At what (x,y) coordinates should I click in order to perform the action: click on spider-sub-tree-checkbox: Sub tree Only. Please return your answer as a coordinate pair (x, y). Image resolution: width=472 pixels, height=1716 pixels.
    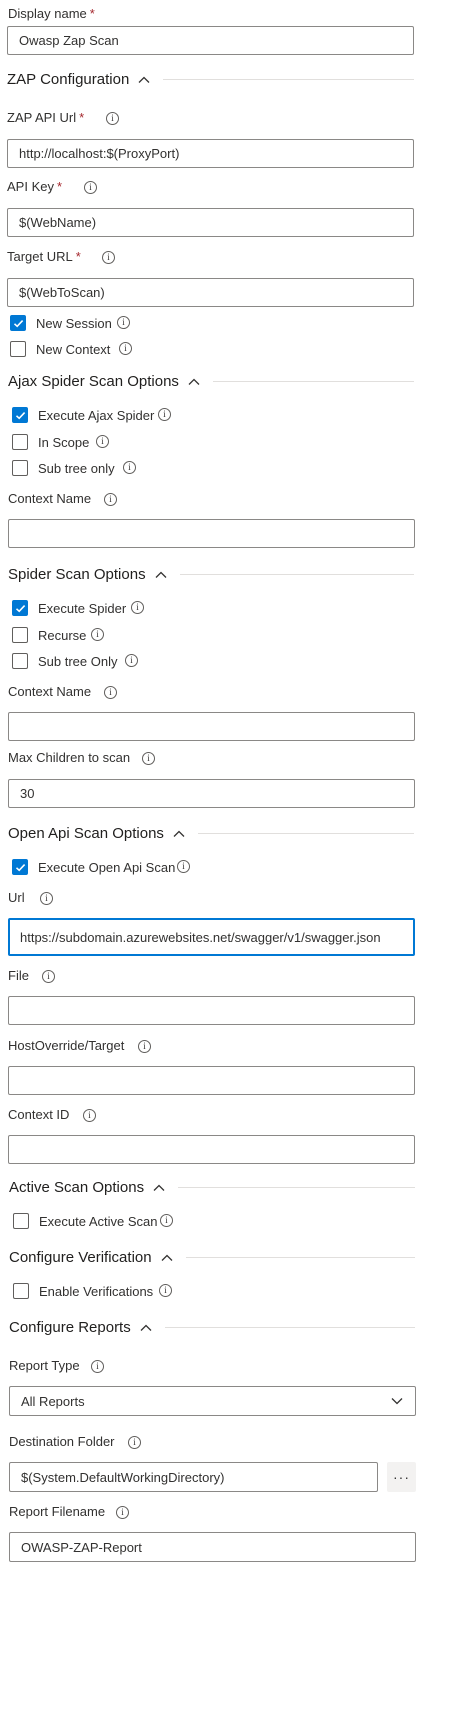
    Looking at the image, I should click on (65, 661).